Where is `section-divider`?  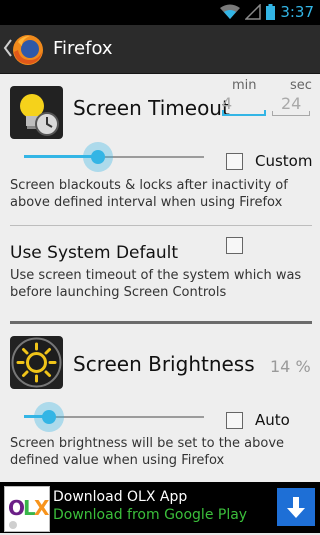
section-divider is located at coordinates (161, 322).